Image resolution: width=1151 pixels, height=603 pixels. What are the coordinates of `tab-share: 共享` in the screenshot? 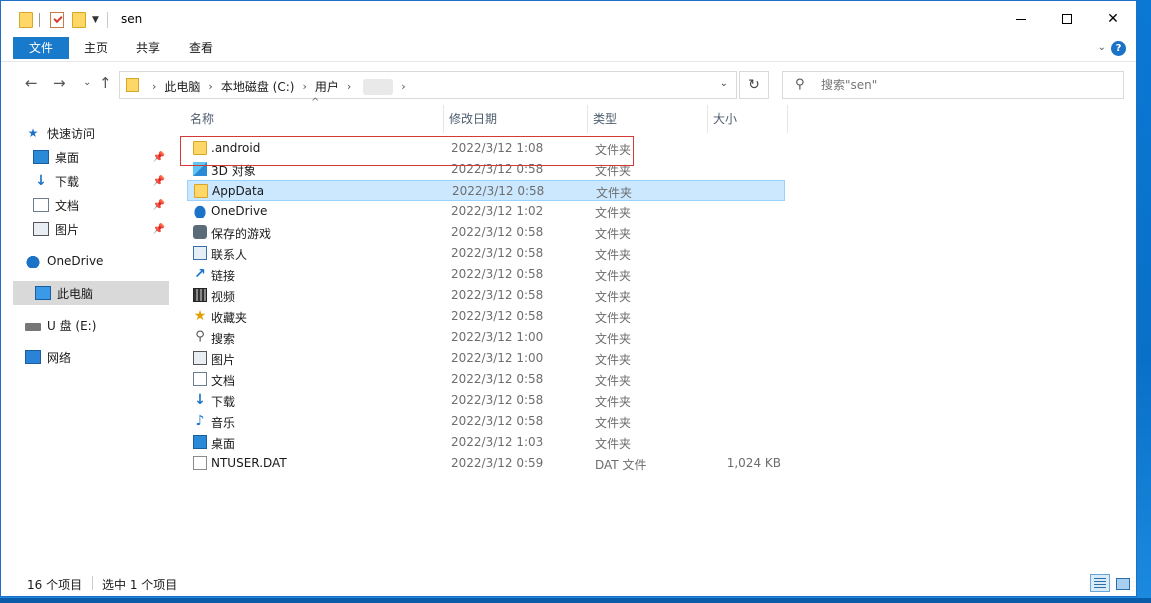 It's located at (148, 48).